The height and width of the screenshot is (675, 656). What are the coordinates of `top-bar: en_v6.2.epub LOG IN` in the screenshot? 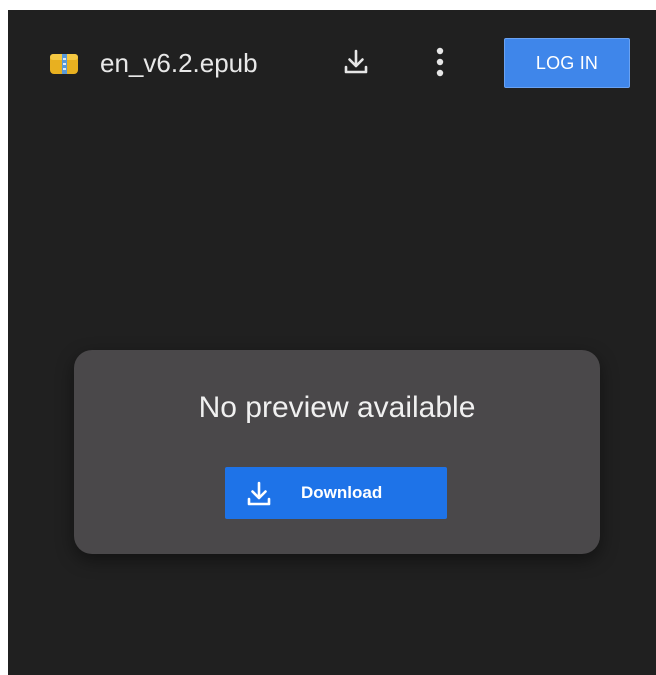 It's located at (332, 60).